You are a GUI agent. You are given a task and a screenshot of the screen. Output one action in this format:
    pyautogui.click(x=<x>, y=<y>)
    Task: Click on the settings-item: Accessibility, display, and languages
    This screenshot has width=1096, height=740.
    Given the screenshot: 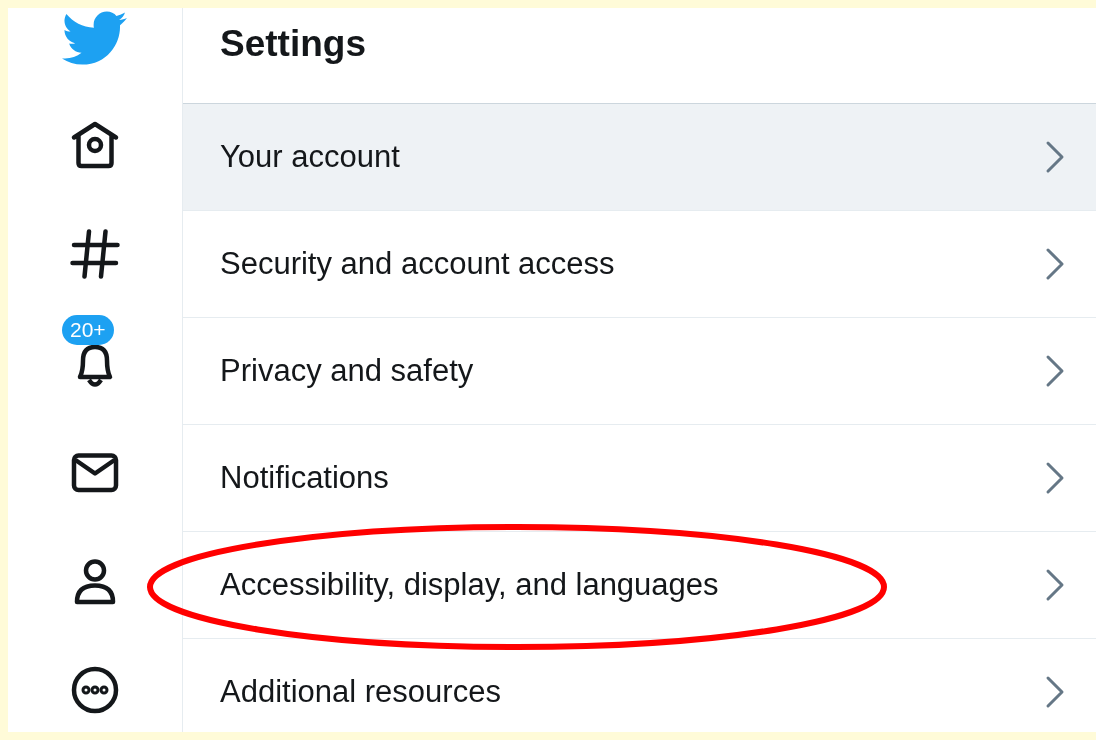 What is the action you would take?
    pyautogui.click(x=639, y=585)
    